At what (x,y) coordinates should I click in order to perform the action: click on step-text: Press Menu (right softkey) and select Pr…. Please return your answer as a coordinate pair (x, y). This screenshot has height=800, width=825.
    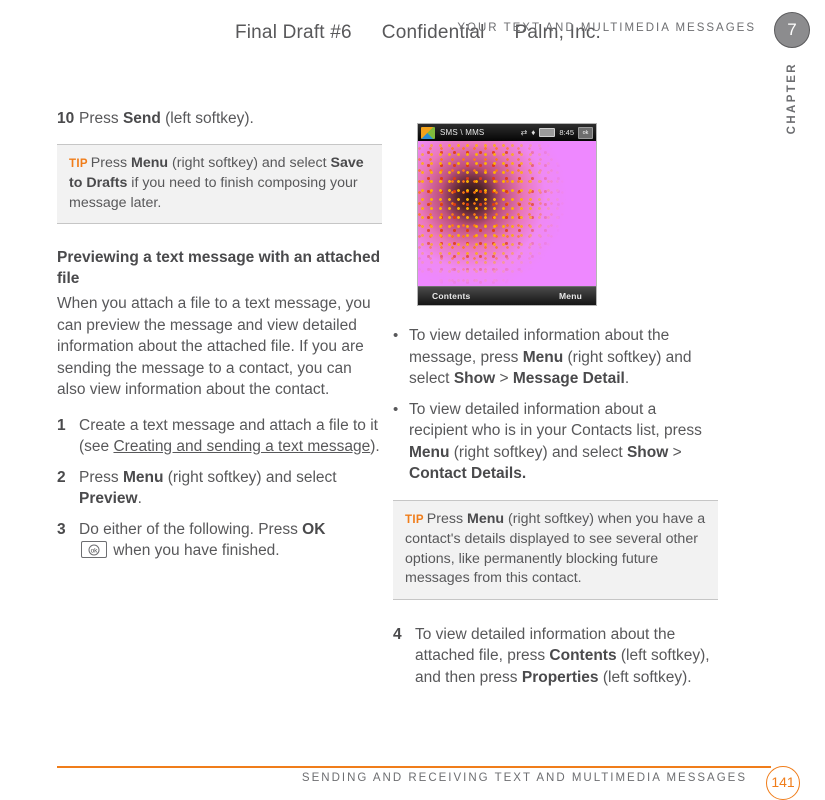
    Looking at the image, I should click on (230, 488).